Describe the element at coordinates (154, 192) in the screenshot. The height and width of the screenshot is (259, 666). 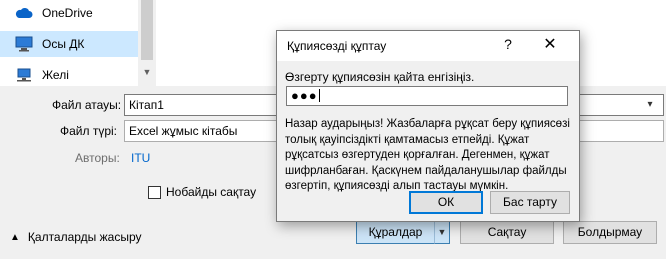
I see `save-thumbnail-checkbox` at that location.